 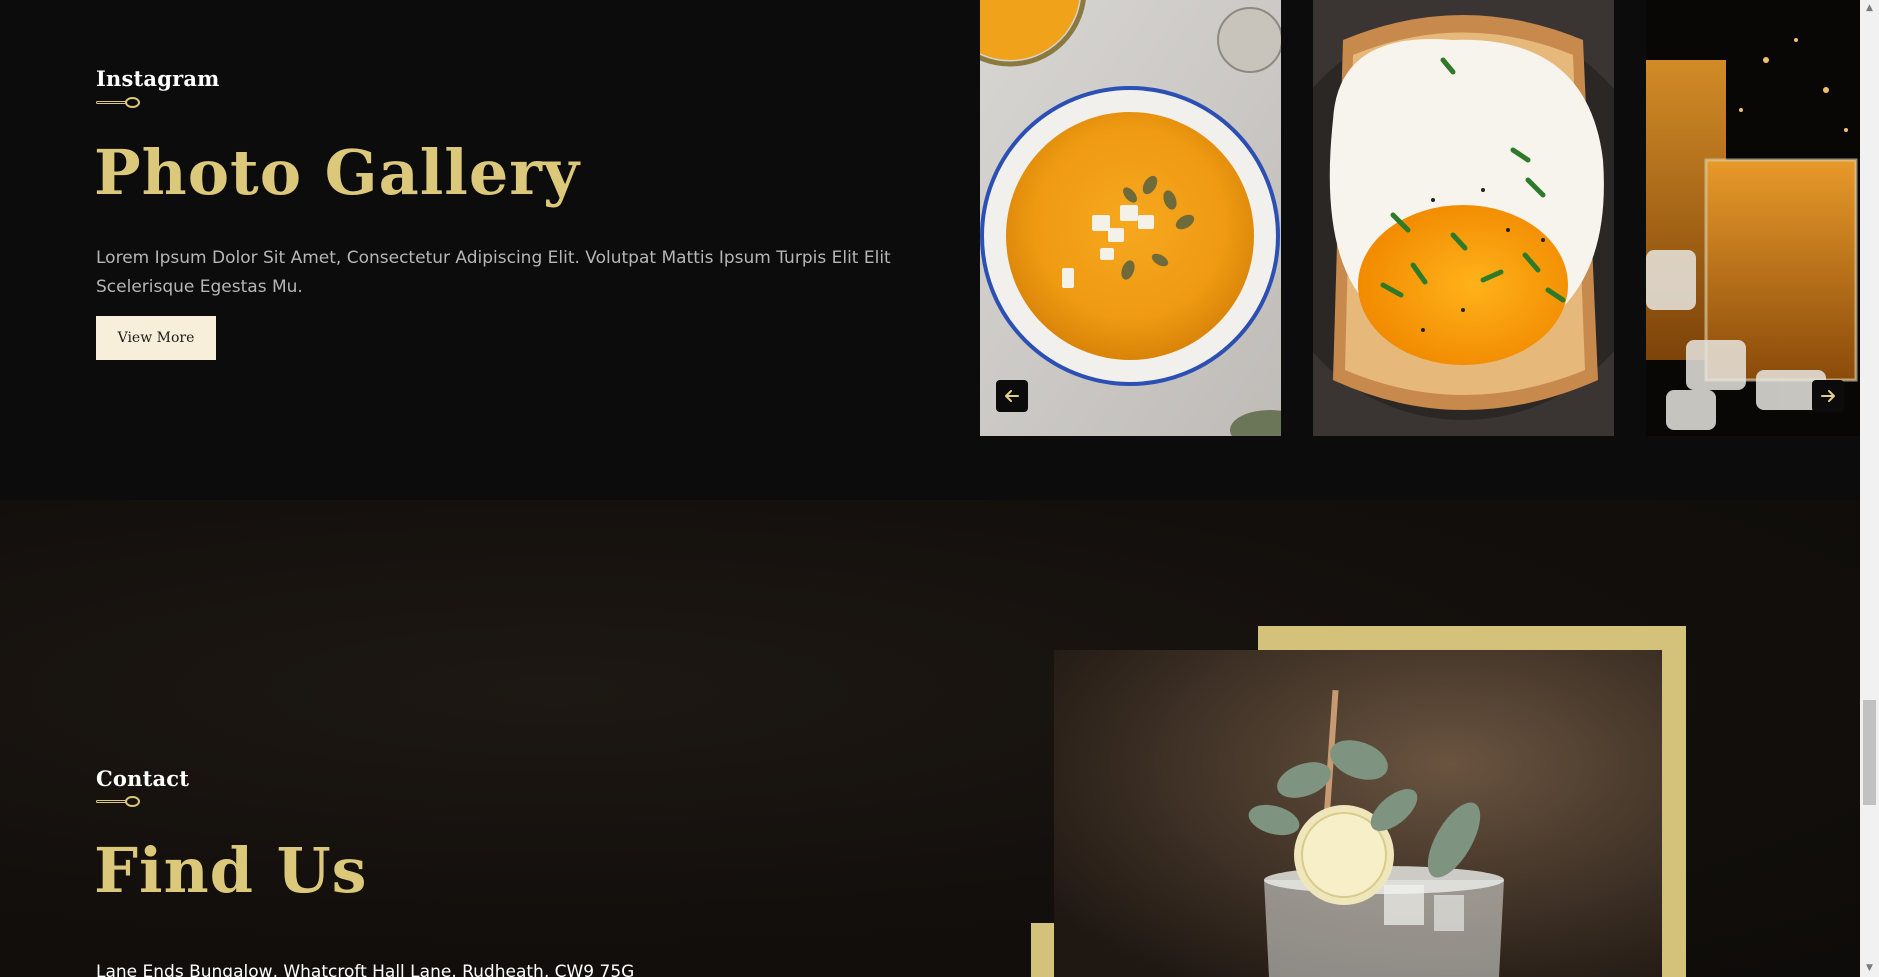 What do you see at coordinates (158, 78) in the screenshot?
I see `gallery-eyebrow: Instagram` at bounding box center [158, 78].